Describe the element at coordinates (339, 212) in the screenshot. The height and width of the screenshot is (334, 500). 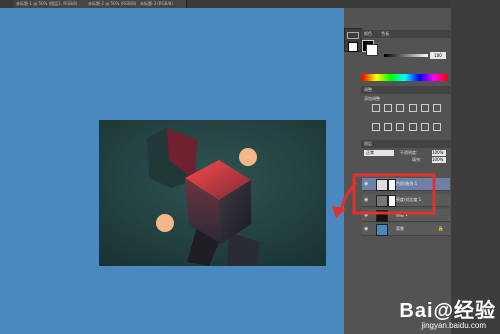
I see `arrow-head` at that location.